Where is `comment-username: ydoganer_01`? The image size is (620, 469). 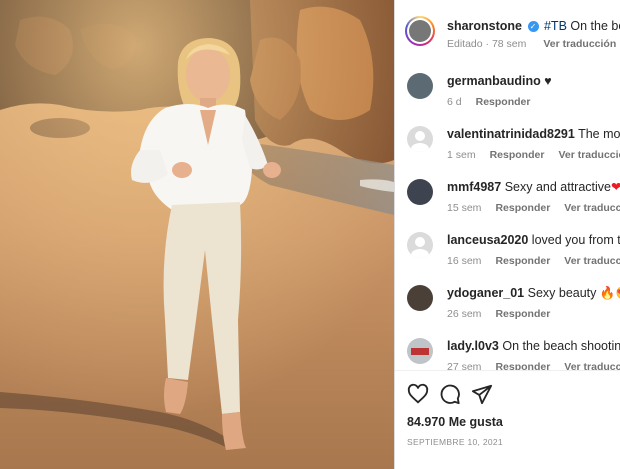
comment-username: ydoganer_01 is located at coordinates (485, 293).